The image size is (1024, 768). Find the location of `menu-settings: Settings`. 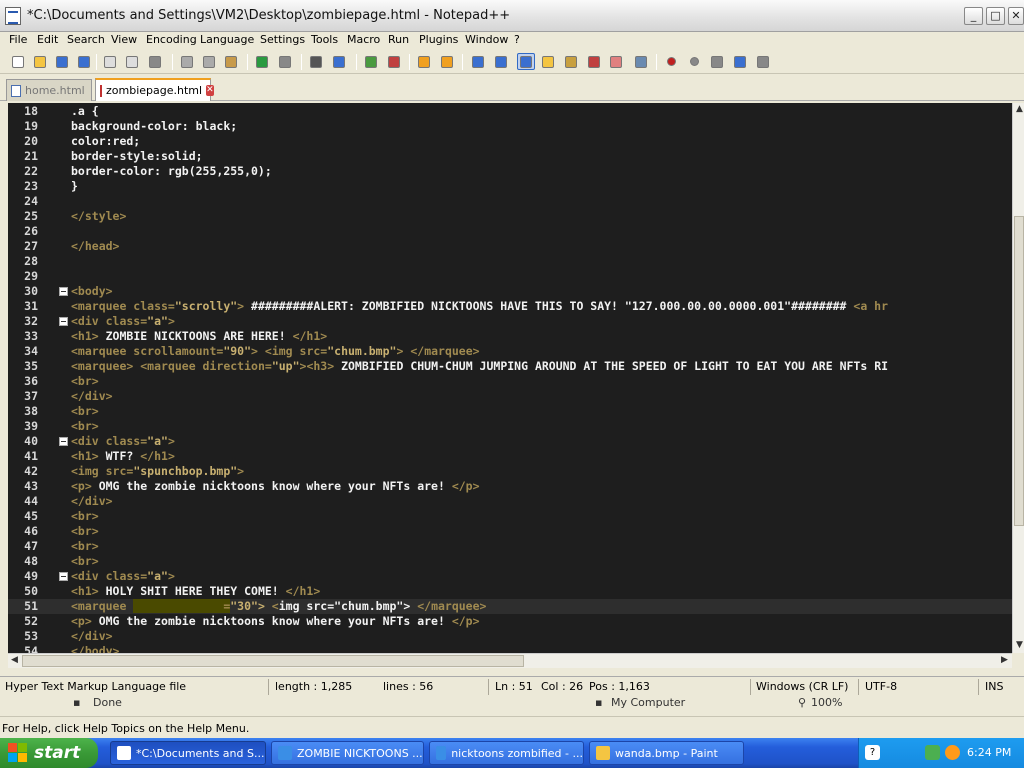

menu-settings: Settings is located at coordinates (282, 39).